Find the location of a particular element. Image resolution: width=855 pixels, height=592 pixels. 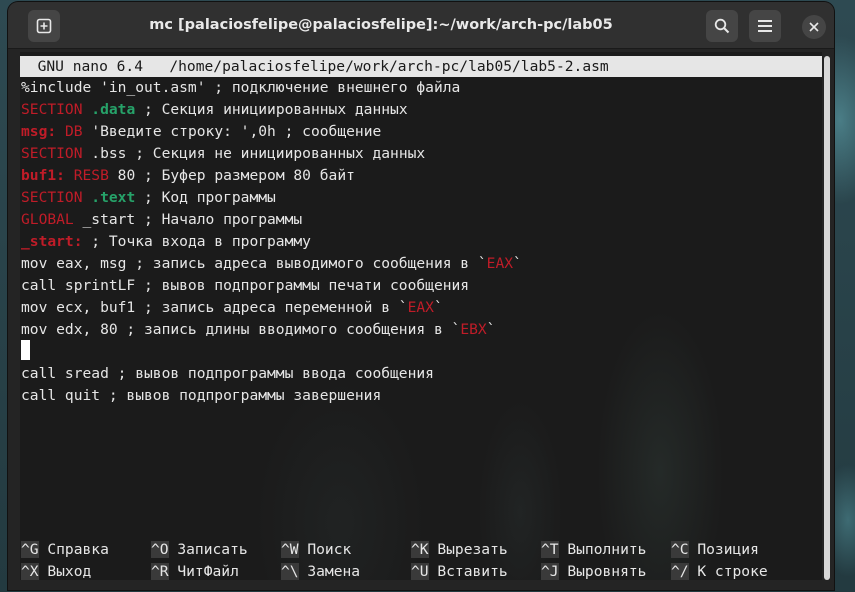

code-token: ; Код программы is located at coordinates (205, 197).